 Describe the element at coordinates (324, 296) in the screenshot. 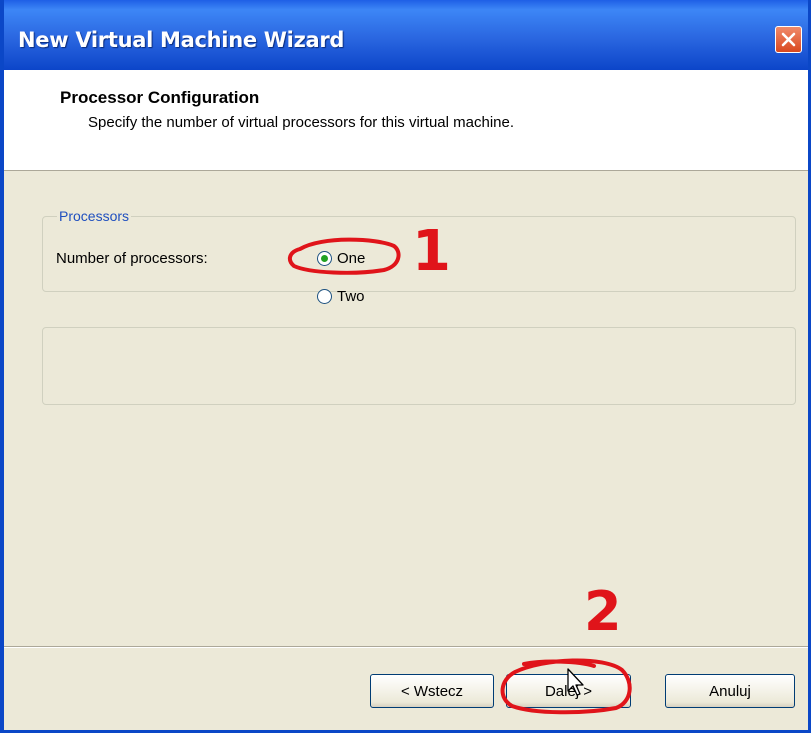

I see `radio-button-two` at that location.